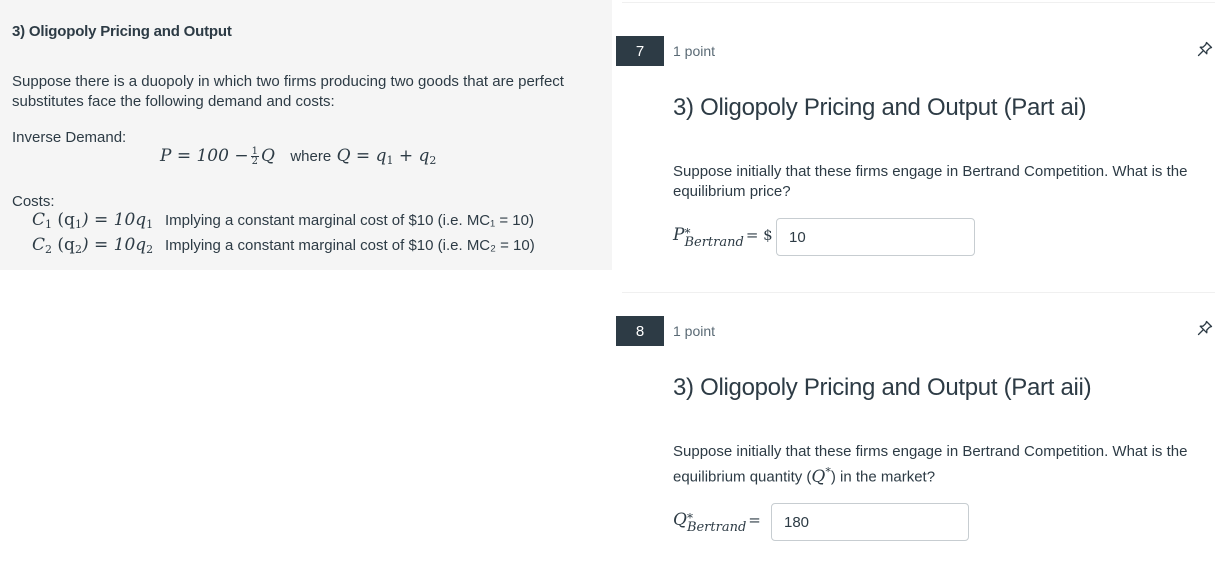 The height and width of the screenshot is (574, 1215). What do you see at coordinates (433, 160) in the screenshot?
I see `rhs-sub-2: 2` at bounding box center [433, 160].